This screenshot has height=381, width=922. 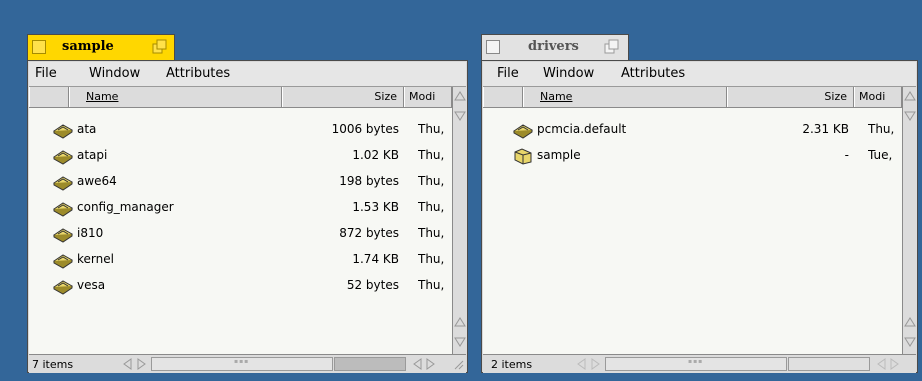 I want to click on window-title: drivers, so click(x=553, y=46).